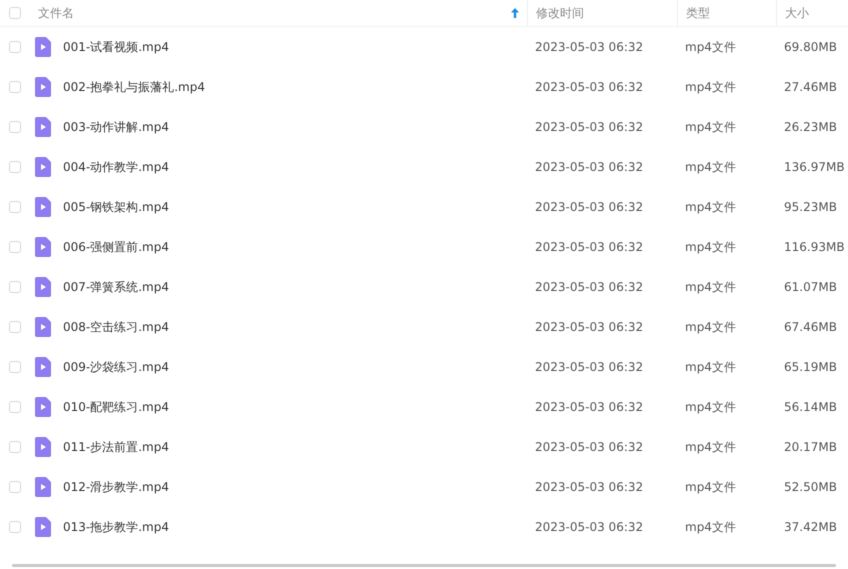  Describe the element at coordinates (116, 47) in the screenshot. I see `file-name: 001-试看视频.mp4` at that location.